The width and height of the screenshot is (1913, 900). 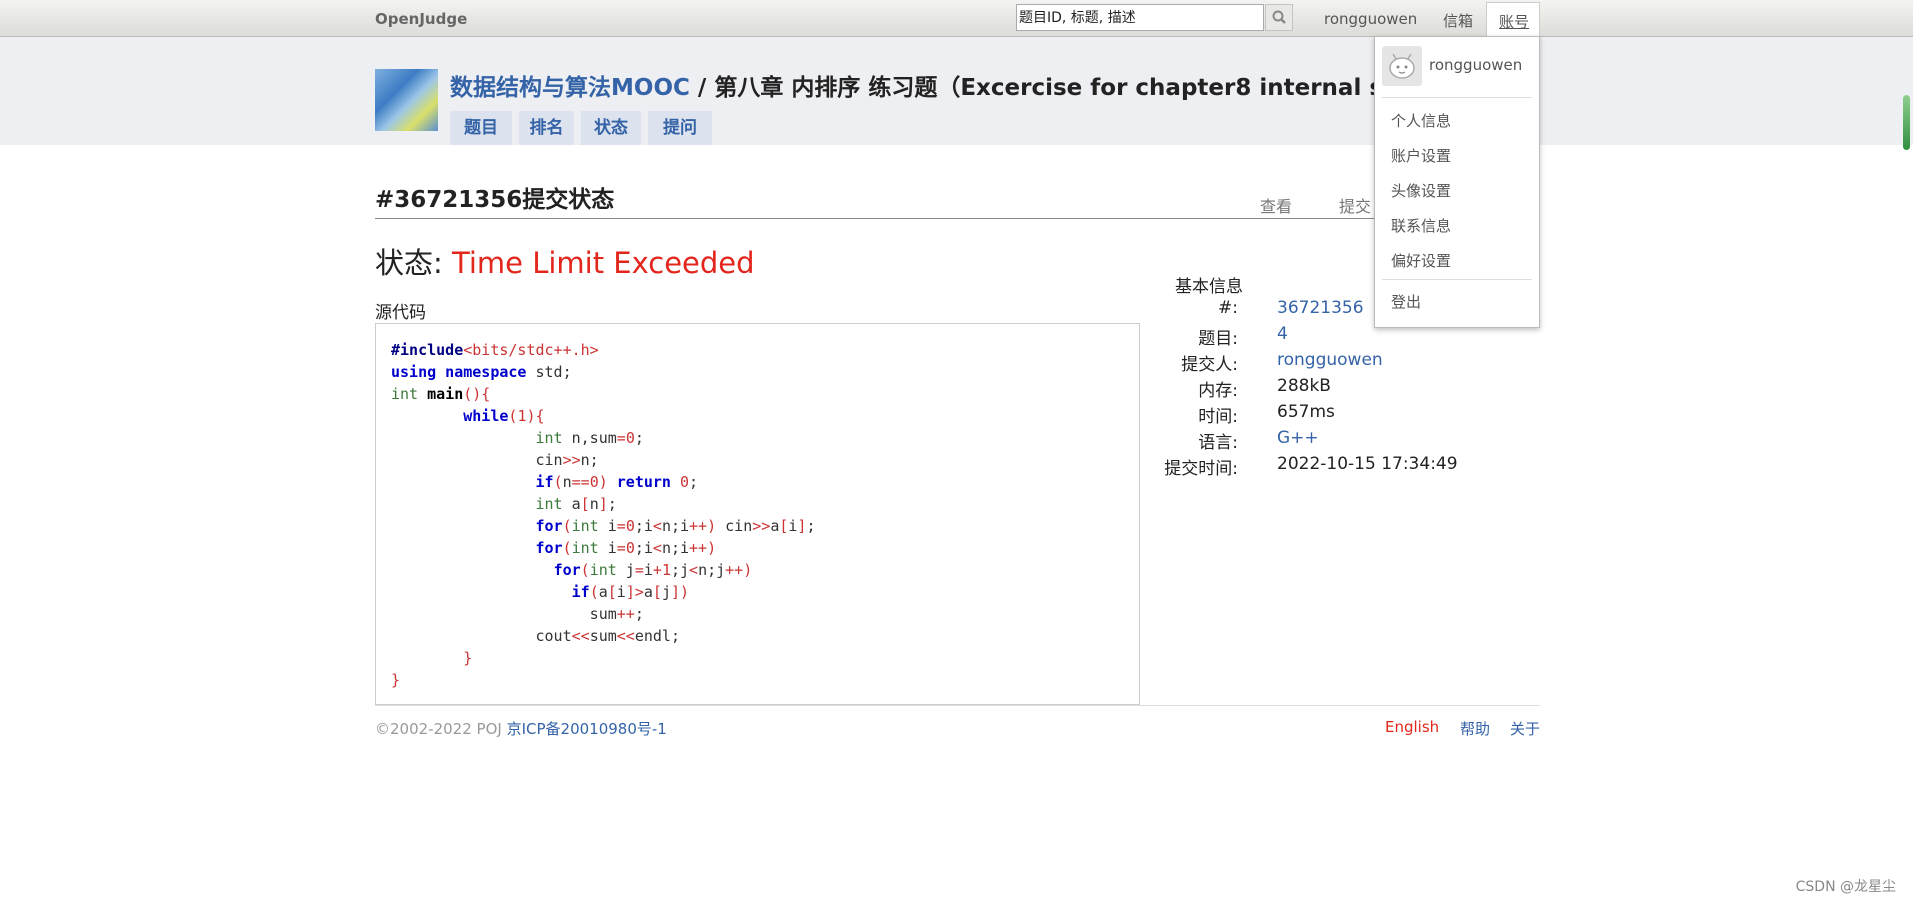 I want to click on info-value: 657ms, so click(x=1306, y=412).